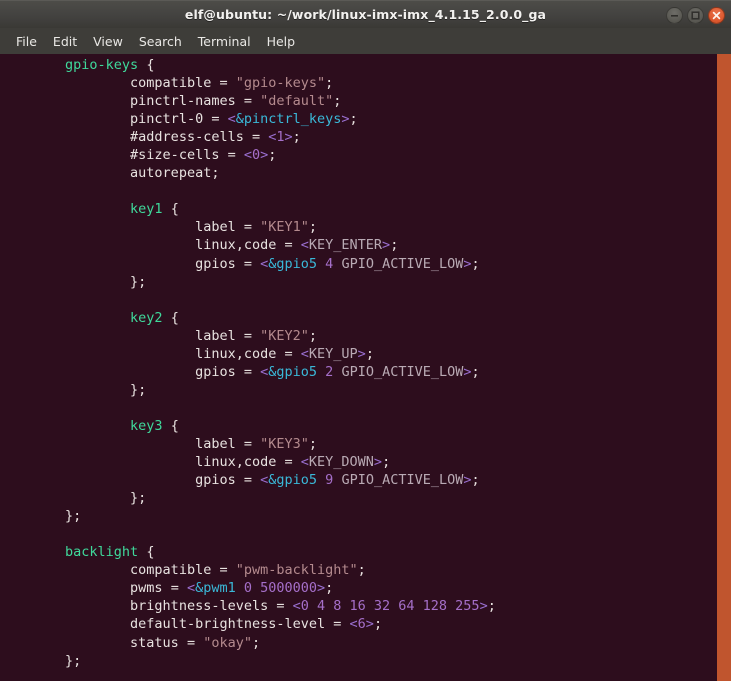 This screenshot has width=731, height=681. Describe the element at coordinates (716, 15) in the screenshot. I see `close-button` at that location.